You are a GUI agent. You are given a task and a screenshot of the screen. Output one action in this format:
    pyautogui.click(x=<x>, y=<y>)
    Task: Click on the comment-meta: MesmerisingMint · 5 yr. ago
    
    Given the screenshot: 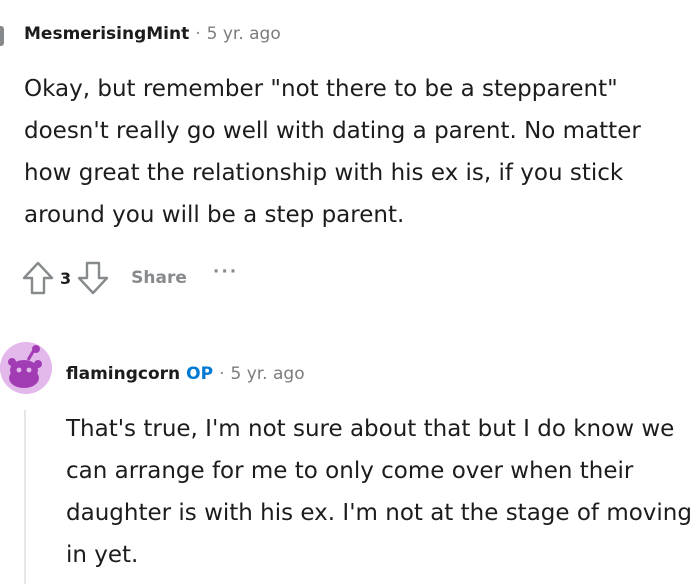 What is the action you would take?
    pyautogui.click(x=152, y=34)
    